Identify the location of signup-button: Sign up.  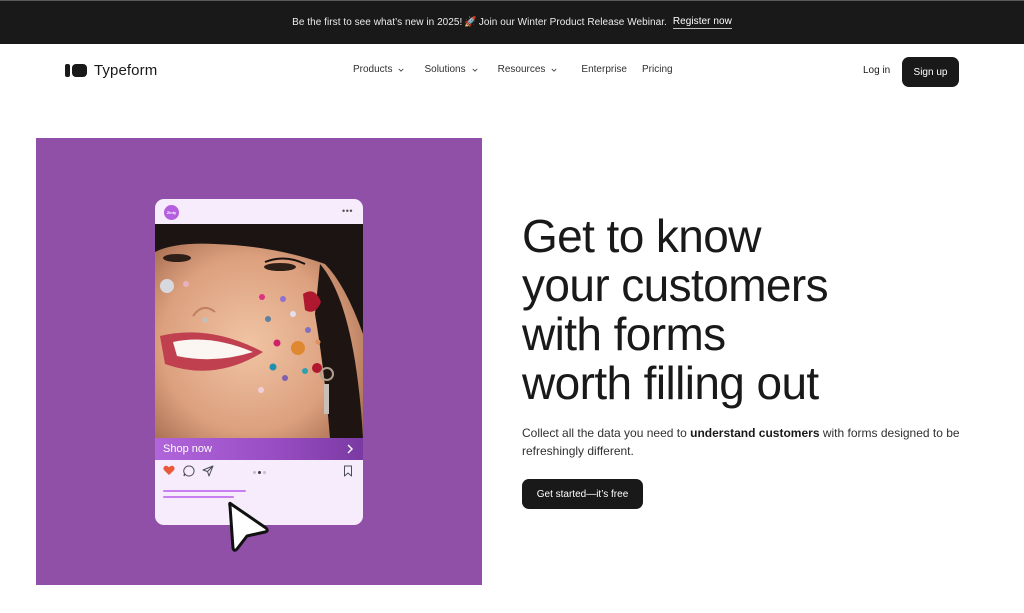
(930, 72).